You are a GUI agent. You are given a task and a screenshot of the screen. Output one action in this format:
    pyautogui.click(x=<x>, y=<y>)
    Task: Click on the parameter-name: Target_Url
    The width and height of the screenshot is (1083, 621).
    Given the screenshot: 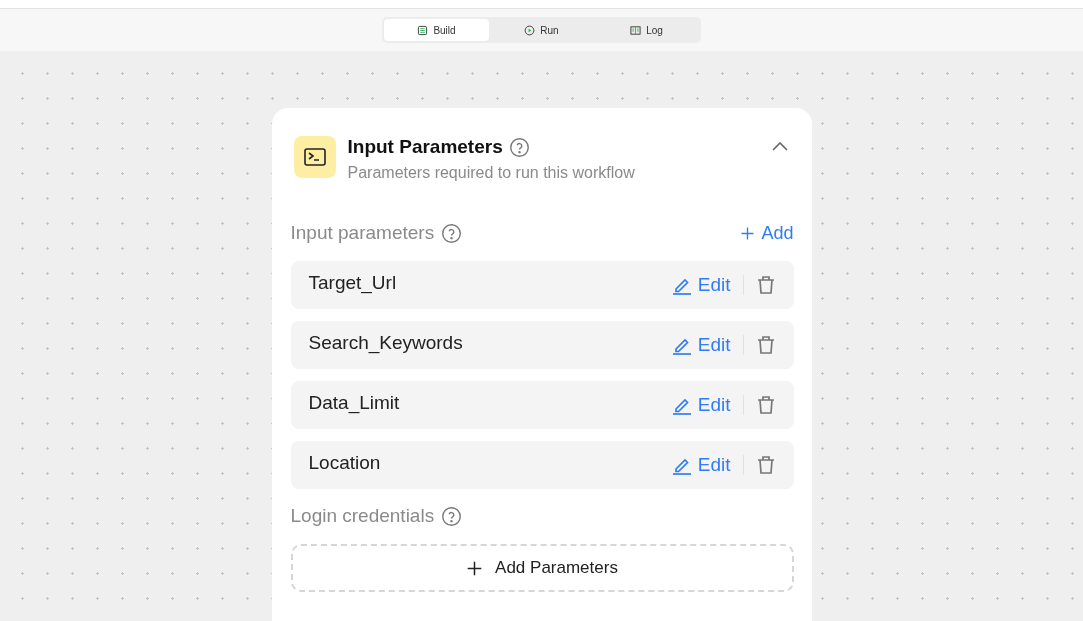 What is the action you would take?
    pyautogui.click(x=353, y=283)
    